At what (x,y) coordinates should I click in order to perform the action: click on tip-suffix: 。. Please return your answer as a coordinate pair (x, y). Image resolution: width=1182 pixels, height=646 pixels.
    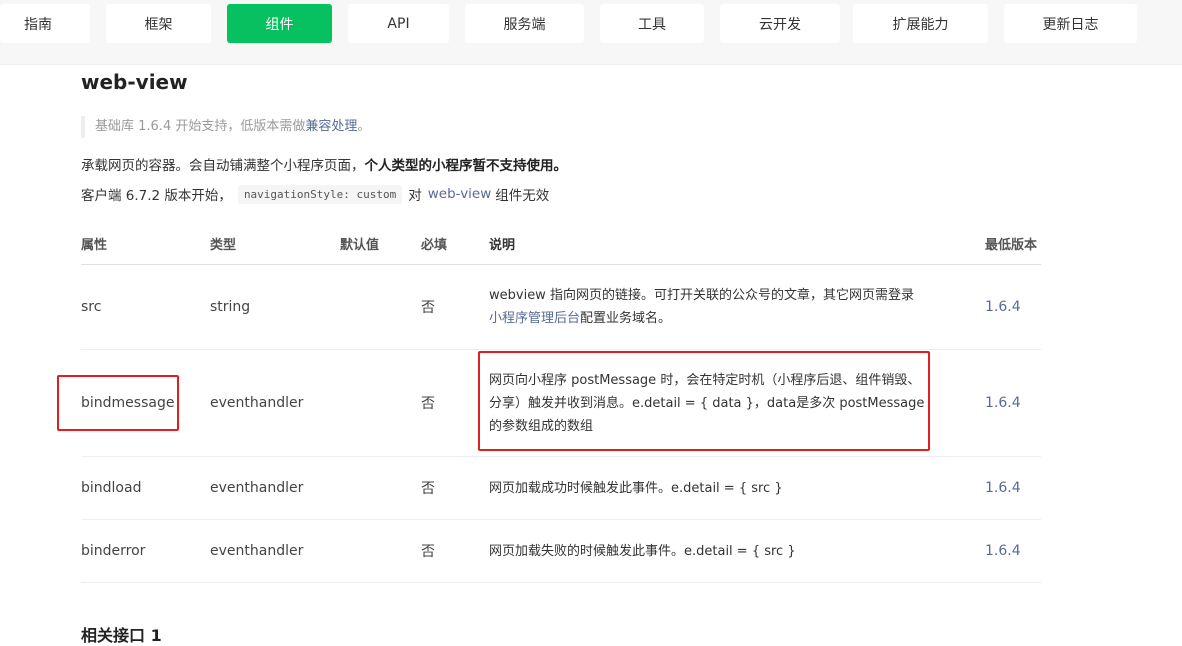
    Looking at the image, I should click on (364, 126).